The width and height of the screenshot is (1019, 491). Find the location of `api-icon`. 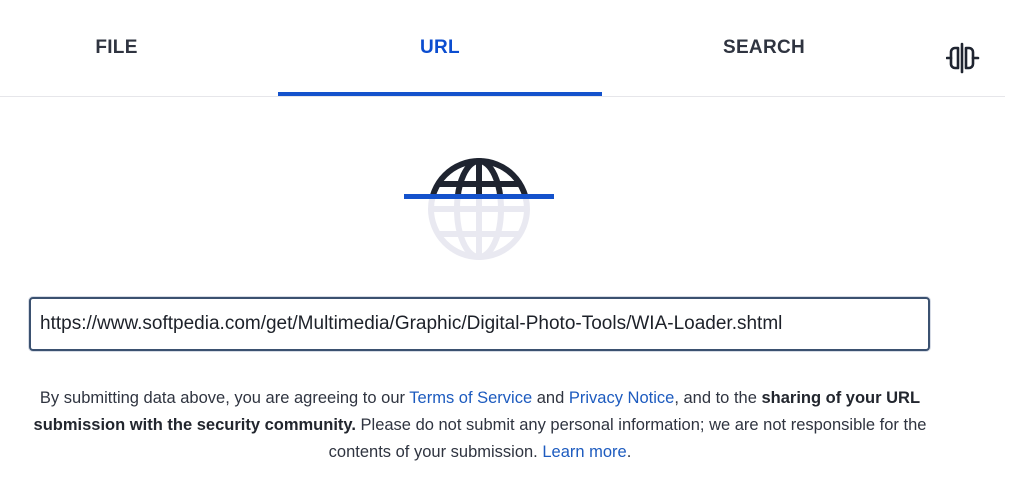

api-icon is located at coordinates (965, 58).